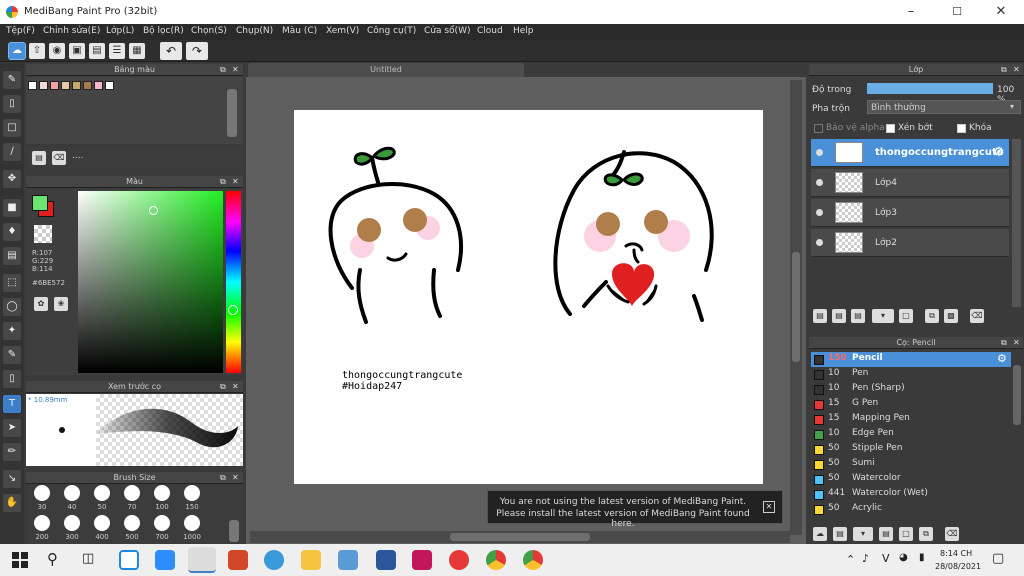 The width and height of the screenshot is (1024, 576). What do you see at coordinates (886, 558) in the screenshot?
I see `language-indicator: V` at bounding box center [886, 558].